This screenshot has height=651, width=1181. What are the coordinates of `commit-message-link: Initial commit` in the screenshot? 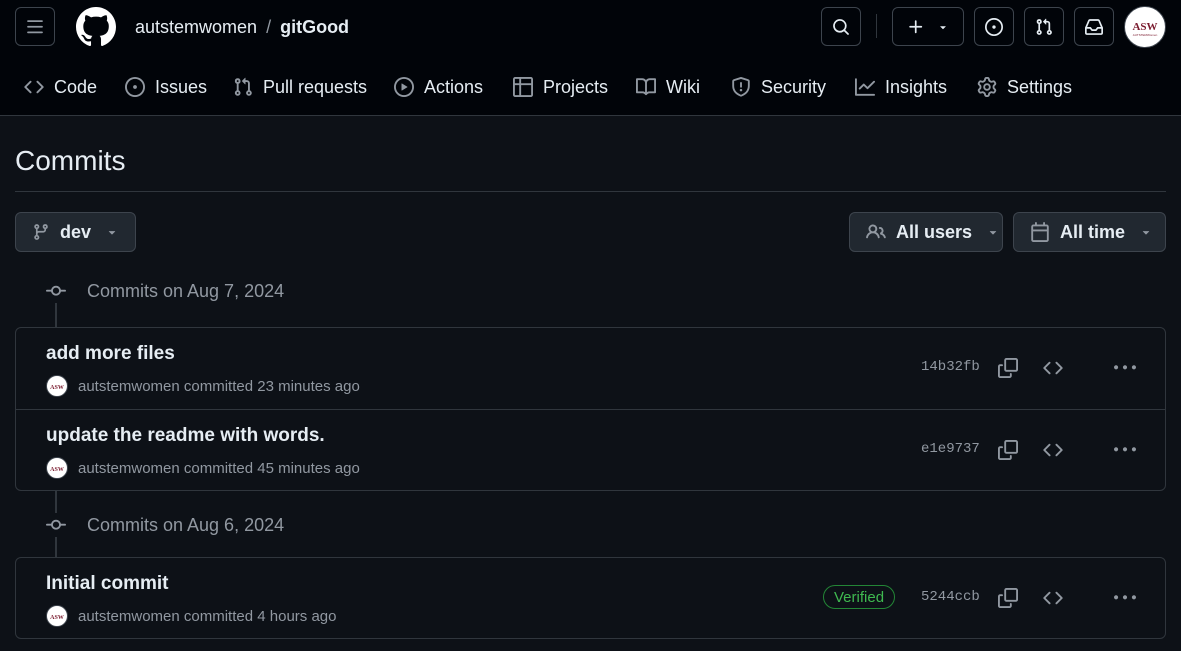 It's located at (107, 584).